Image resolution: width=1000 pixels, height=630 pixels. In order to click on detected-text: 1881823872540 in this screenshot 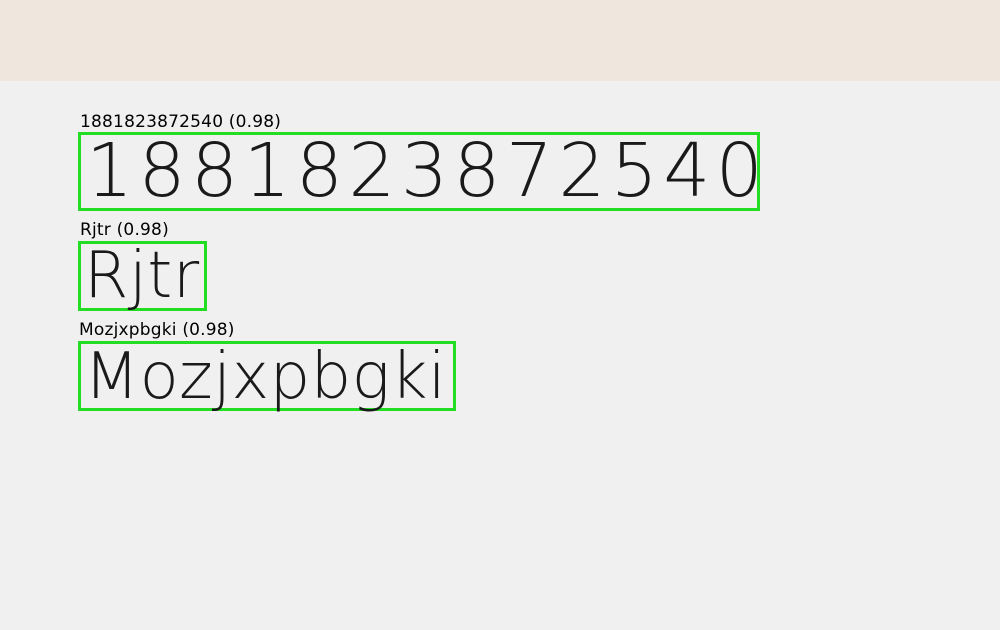, I will do `click(427, 171)`.